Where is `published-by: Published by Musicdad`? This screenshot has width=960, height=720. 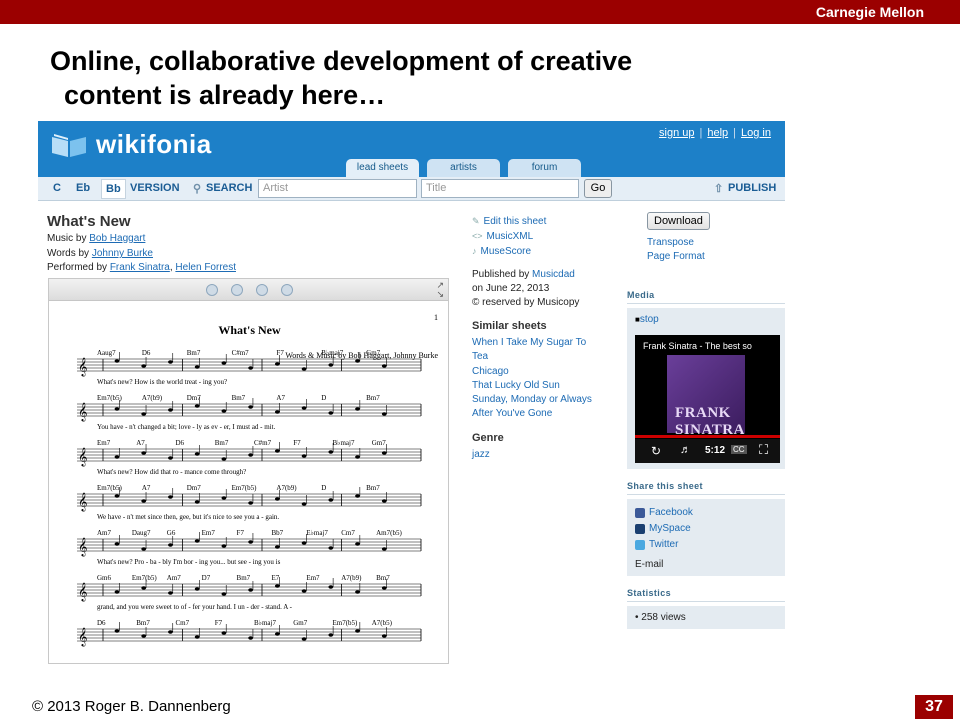 published-by: Published by Musicdad is located at coordinates (523, 274).